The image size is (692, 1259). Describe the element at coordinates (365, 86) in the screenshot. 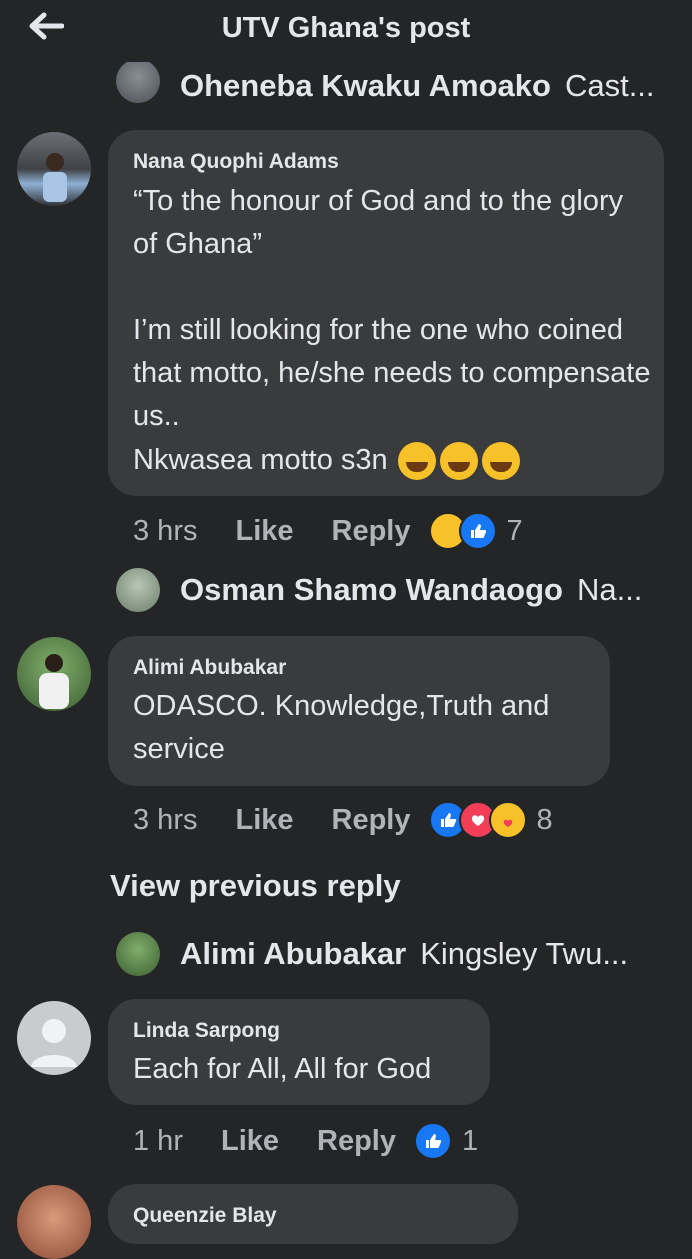

I see `reply-author-name: Oheneba Kwaku Amoako` at that location.